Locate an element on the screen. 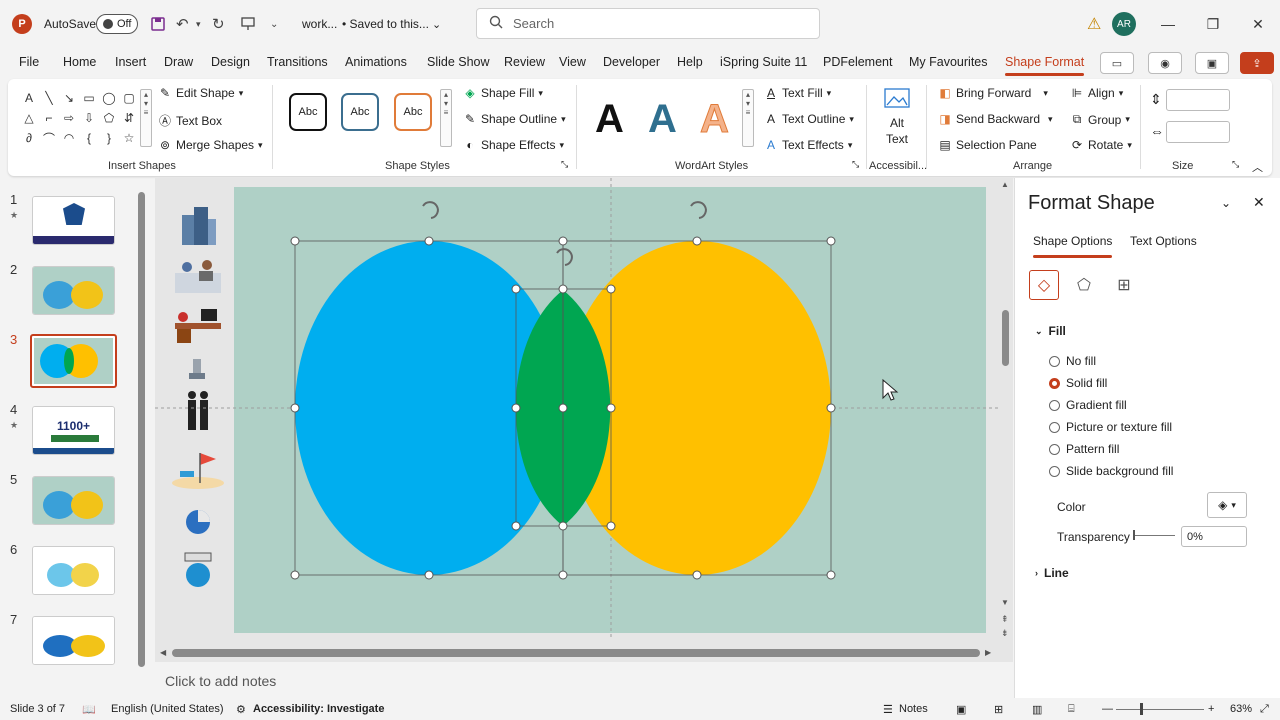 Image resolution: width=1280 pixels, height=720 pixels. size-properties-icon: ⊞ is located at coordinates (1124, 285).